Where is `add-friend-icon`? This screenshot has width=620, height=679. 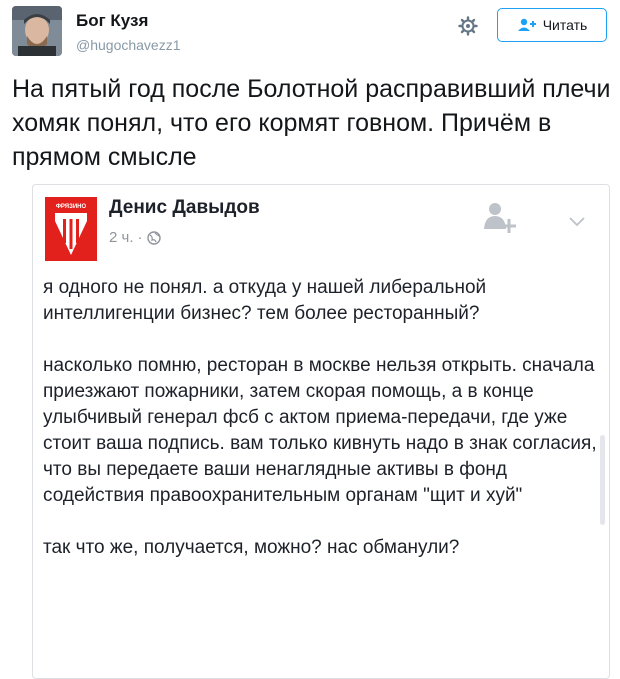
add-friend-icon is located at coordinates (499, 217).